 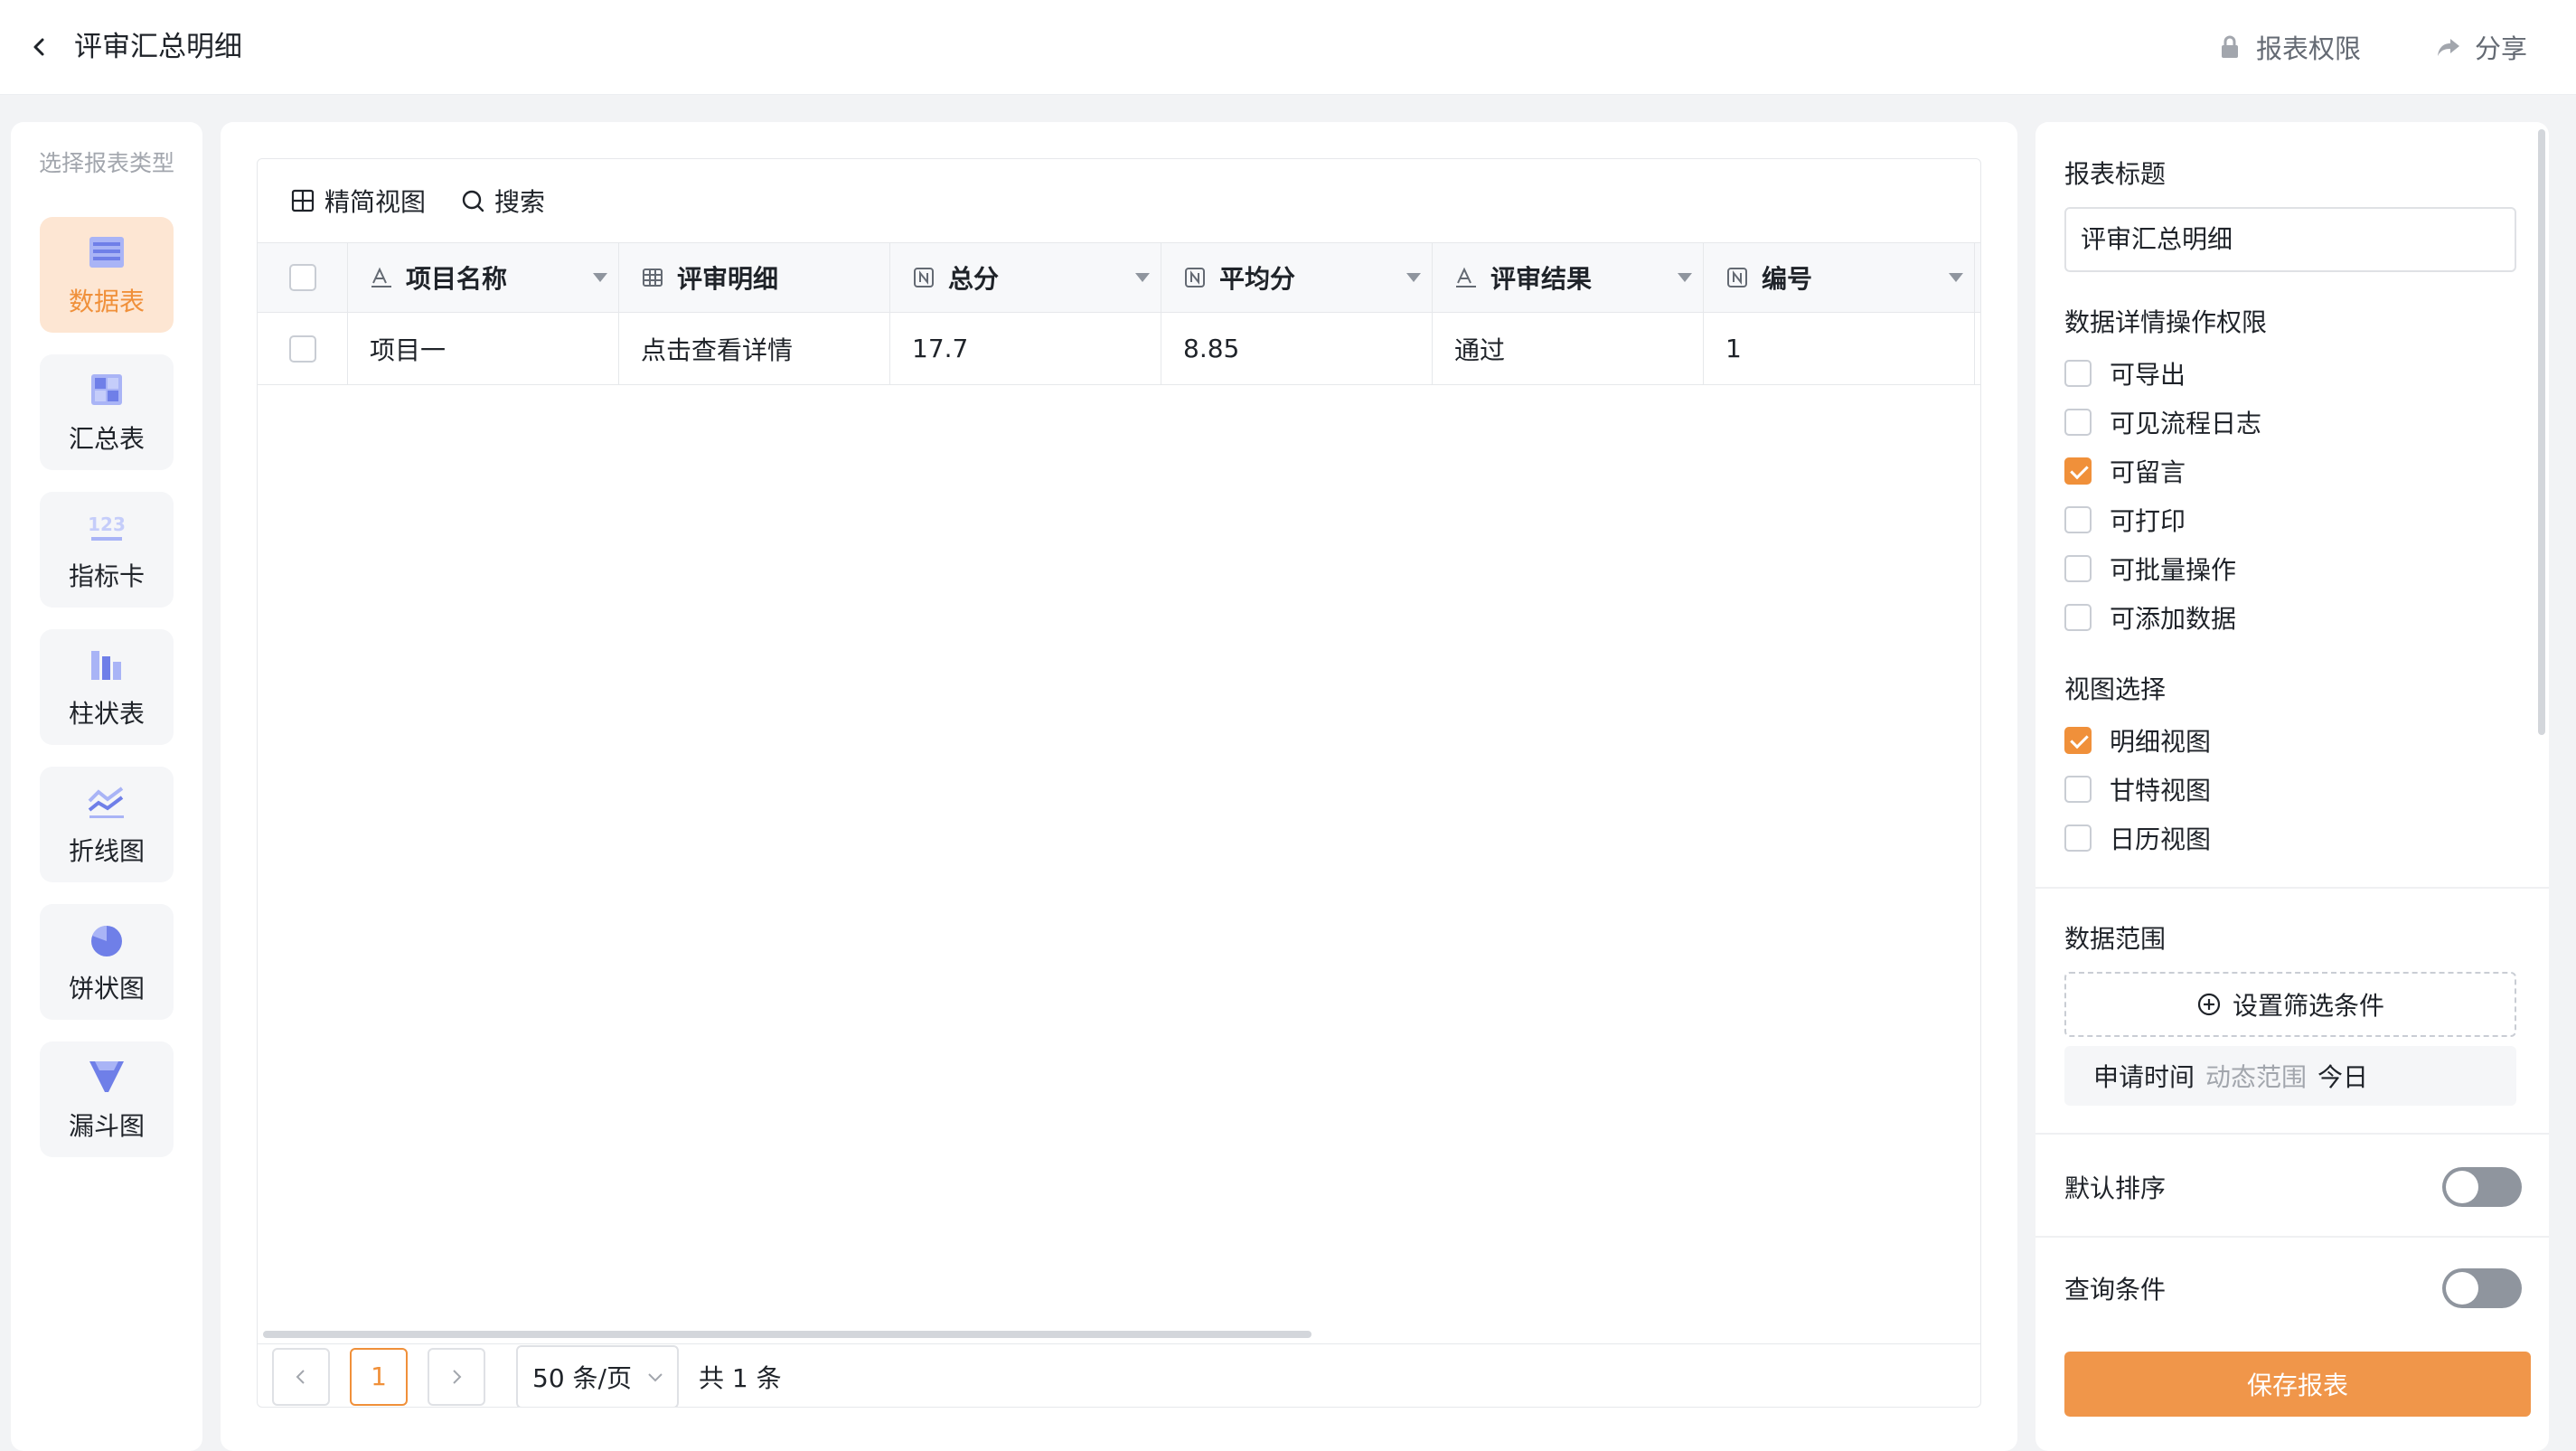 I want to click on column-header: 项目名称, so click(x=484, y=277).